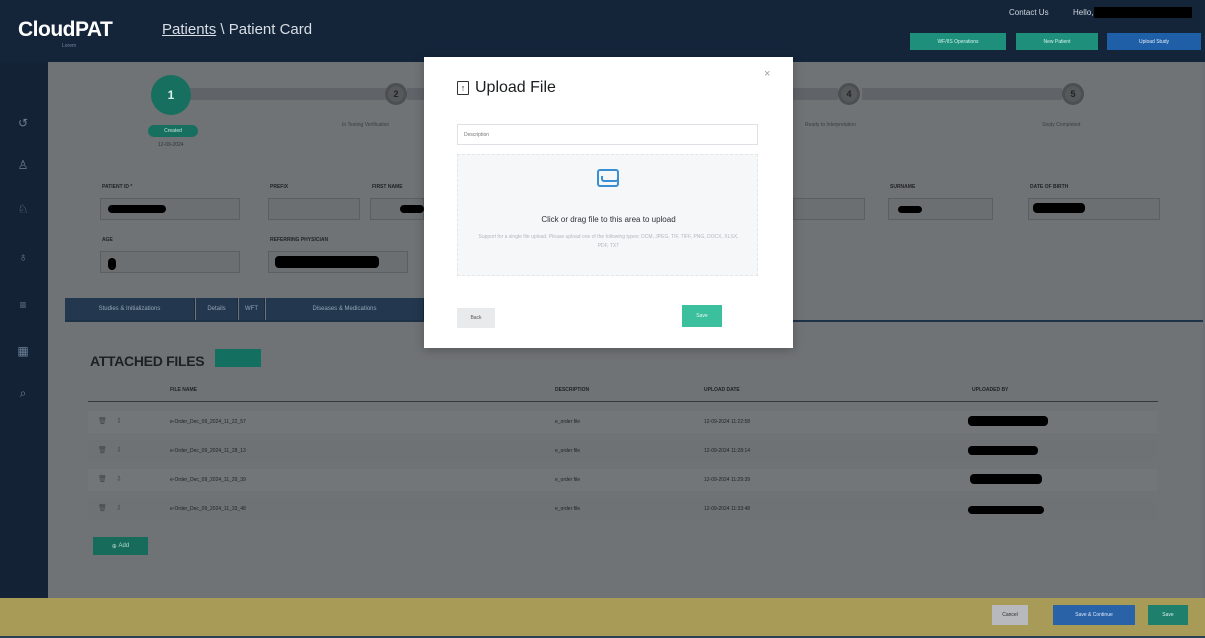  I want to click on first-name-redacted, so click(412, 209).